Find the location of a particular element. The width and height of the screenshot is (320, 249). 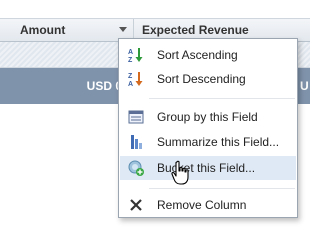

column-header-amount: Amount is located at coordinates (67, 31).